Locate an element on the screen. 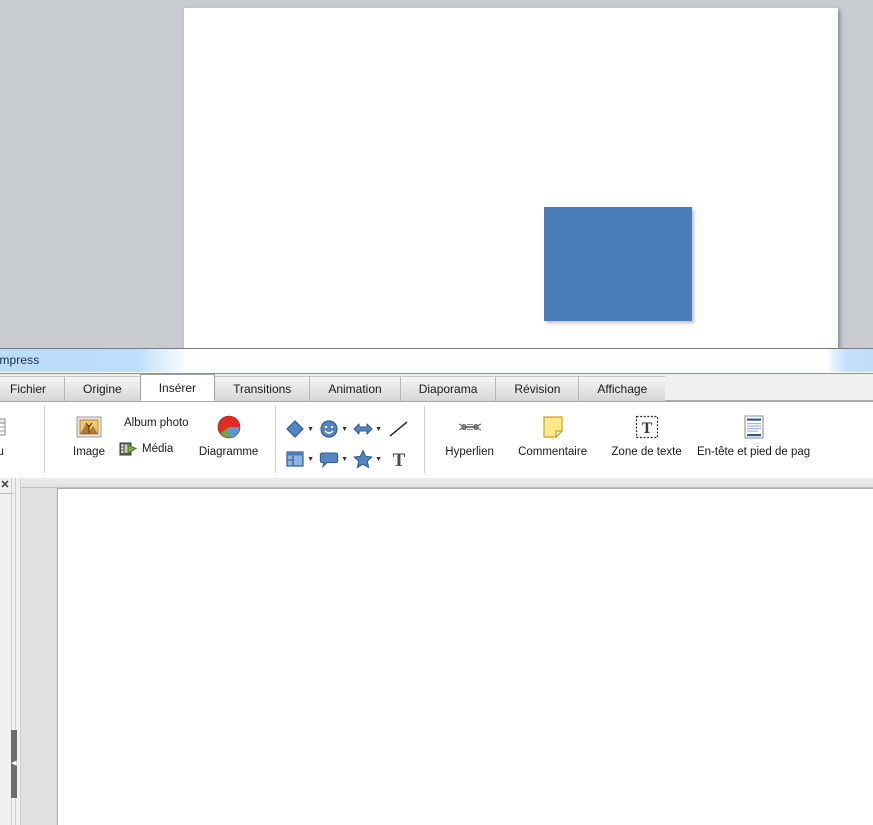 The width and height of the screenshot is (873, 825). titlebar-highlight-right is located at coordinates (850, 360).